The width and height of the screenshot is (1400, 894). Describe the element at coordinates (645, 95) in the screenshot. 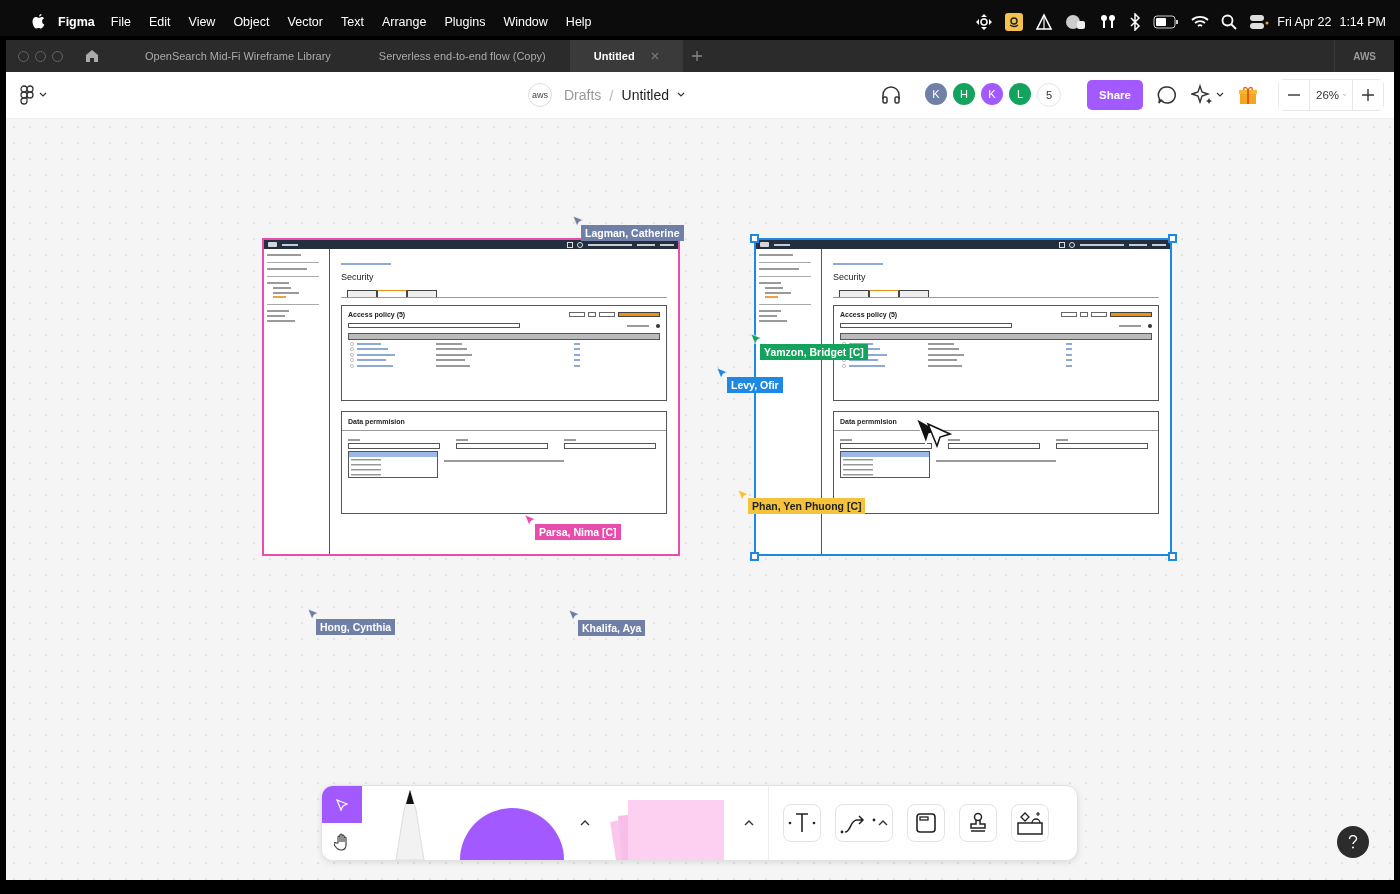

I see `file-name: Untitled` at that location.